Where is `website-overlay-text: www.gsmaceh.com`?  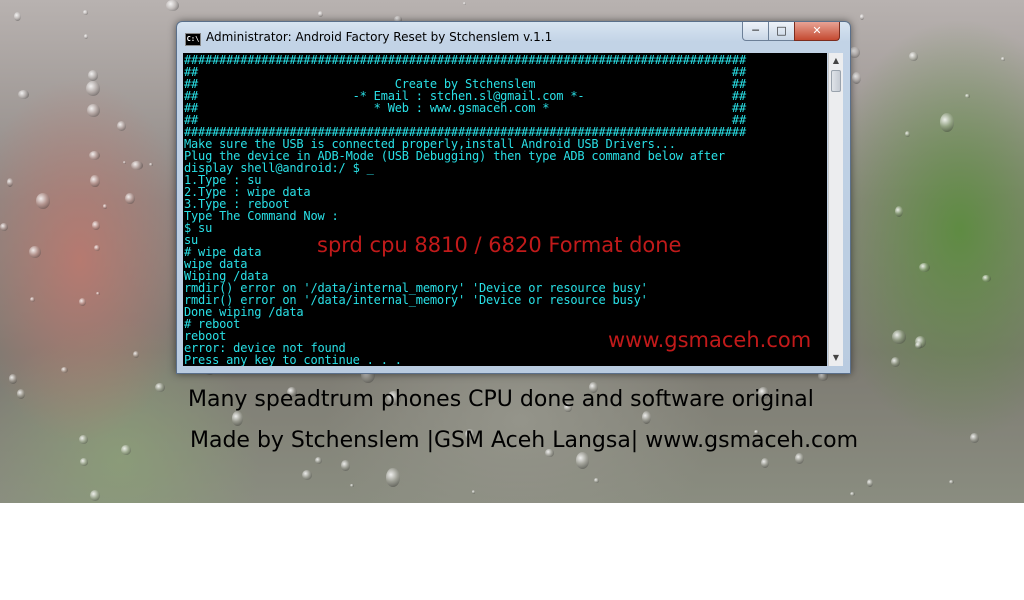
website-overlay-text: www.gsmaceh.com is located at coordinates (710, 340).